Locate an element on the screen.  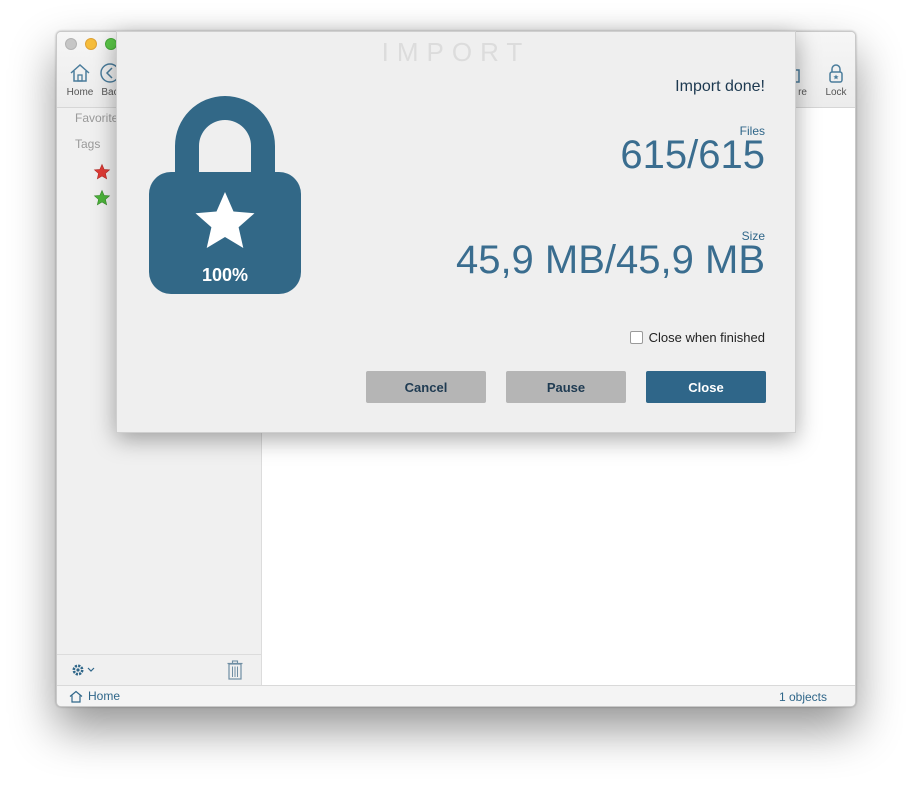
gear-icon is located at coordinates (83, 670).